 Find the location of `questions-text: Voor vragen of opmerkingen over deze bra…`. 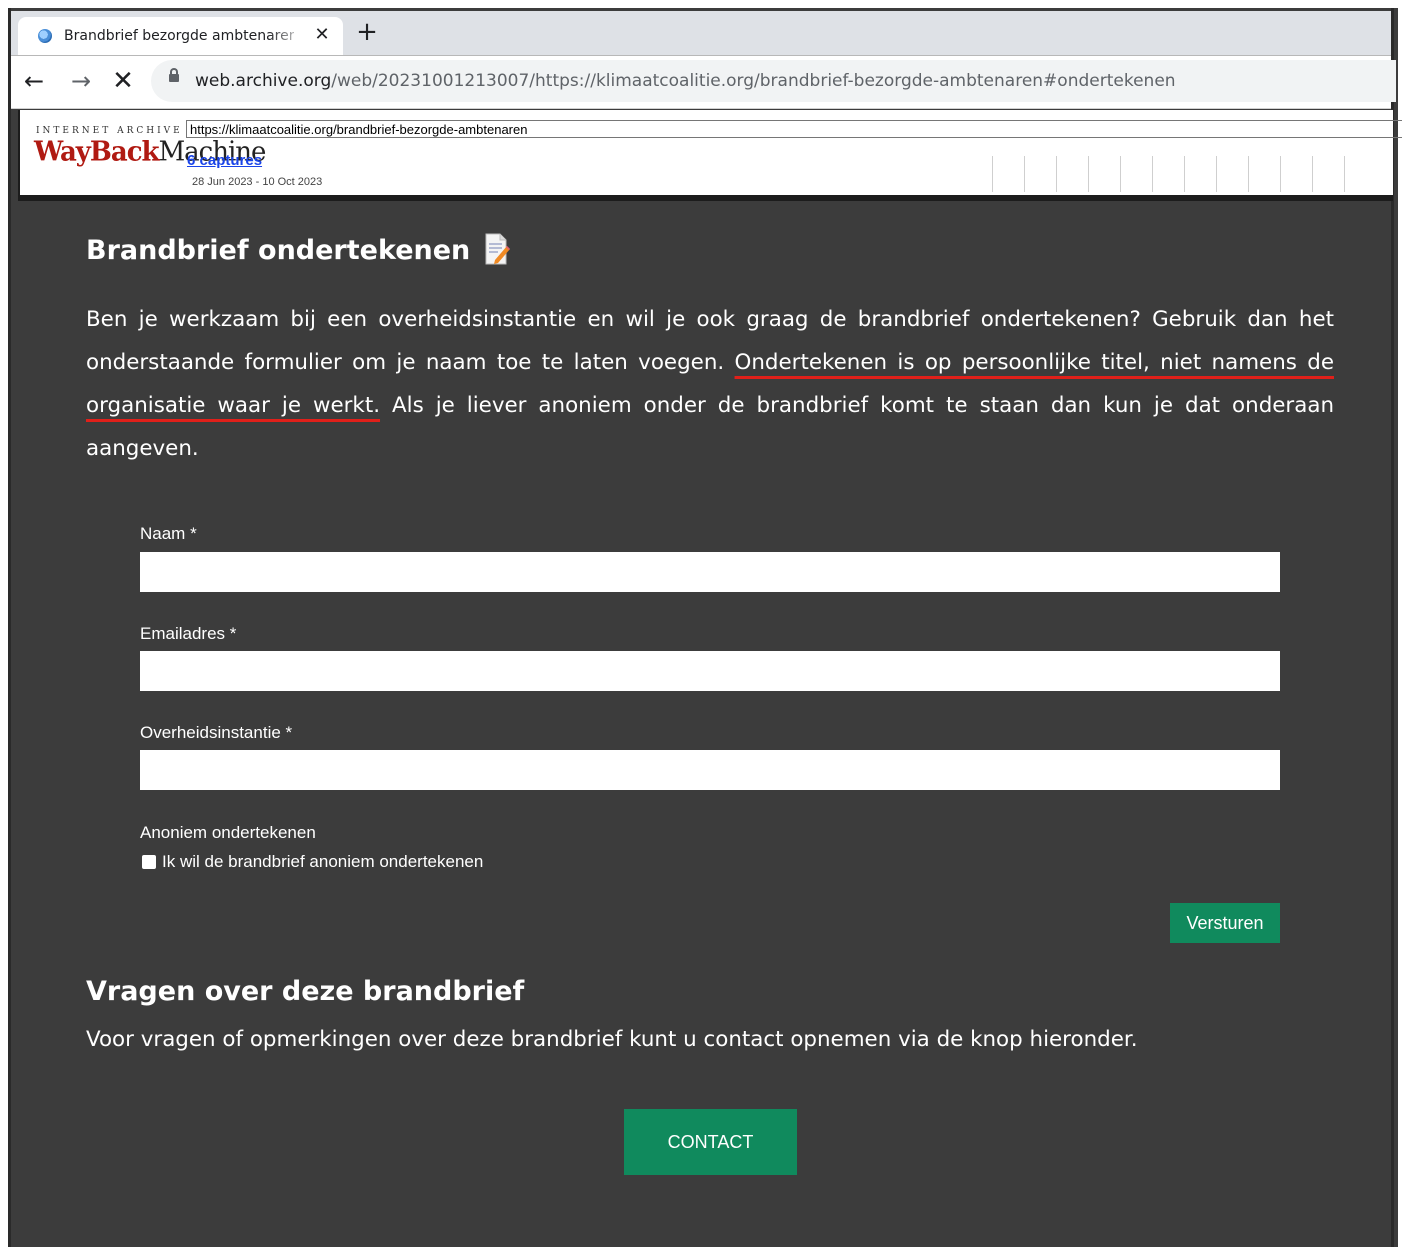

questions-text: Voor vragen of opmerkingen over deze bra… is located at coordinates (612, 1039).